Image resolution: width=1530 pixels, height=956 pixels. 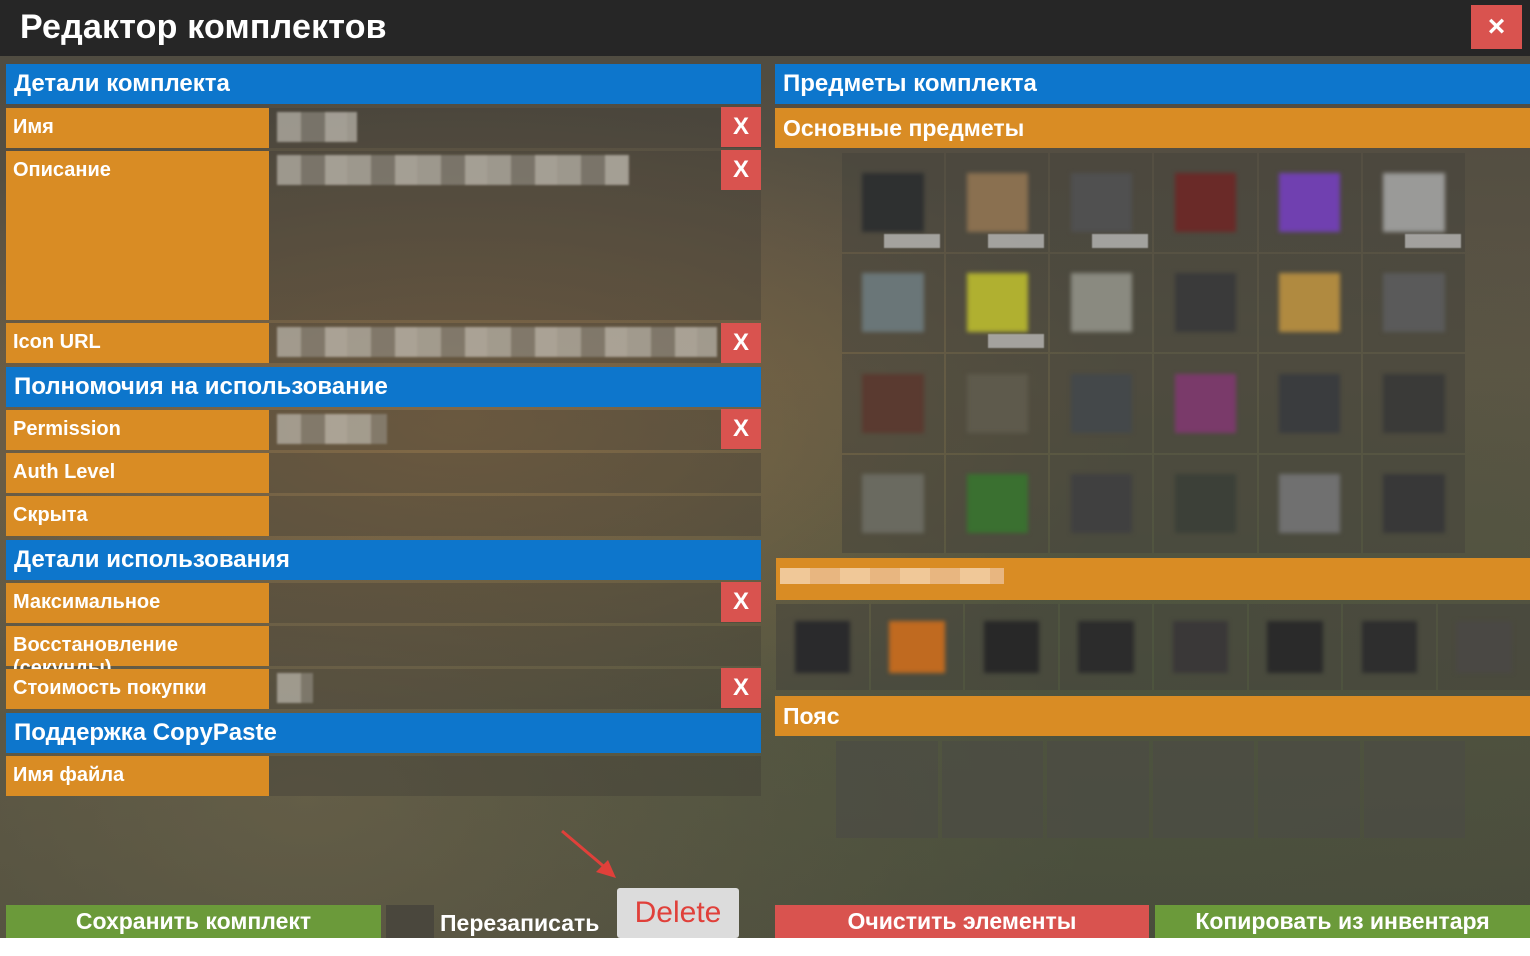 I want to click on belt-slots-row, so click(x=1150, y=789).